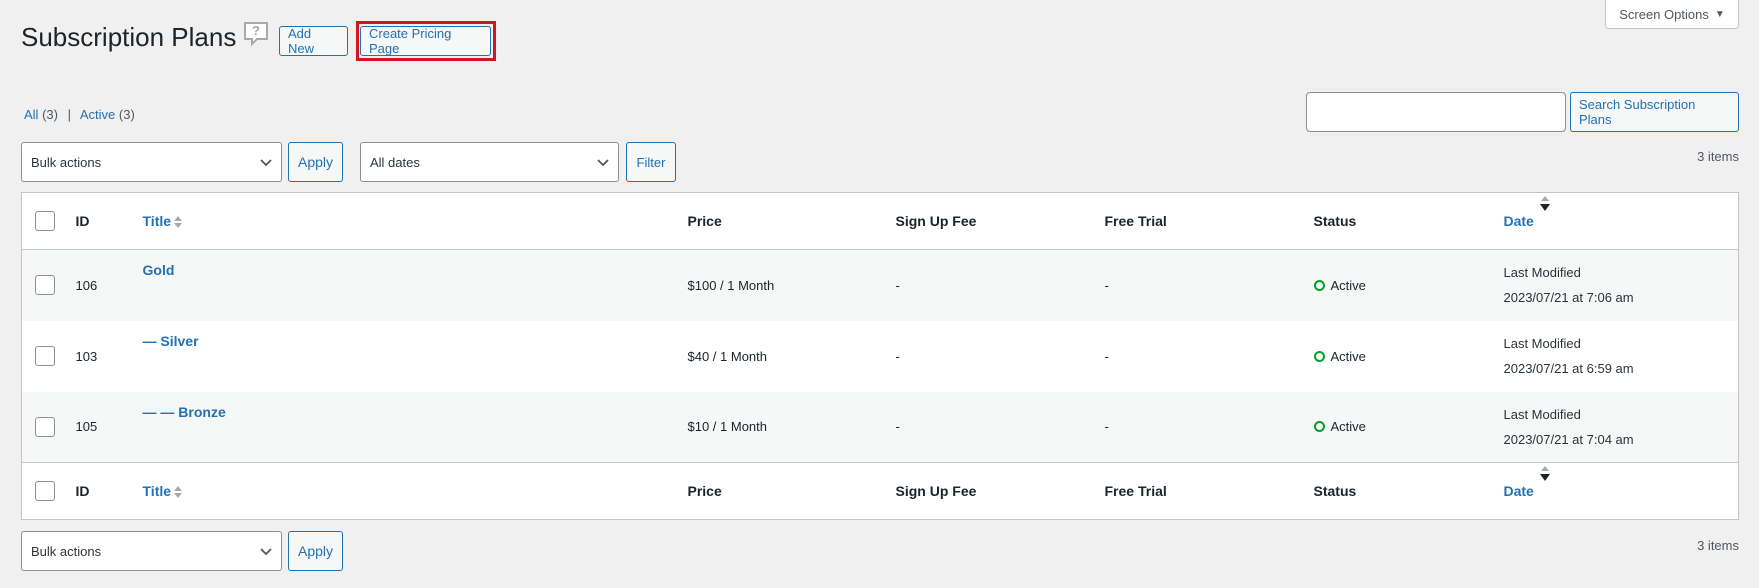 The width and height of the screenshot is (1759, 588). I want to click on row-title-link: — Silver, so click(171, 341).